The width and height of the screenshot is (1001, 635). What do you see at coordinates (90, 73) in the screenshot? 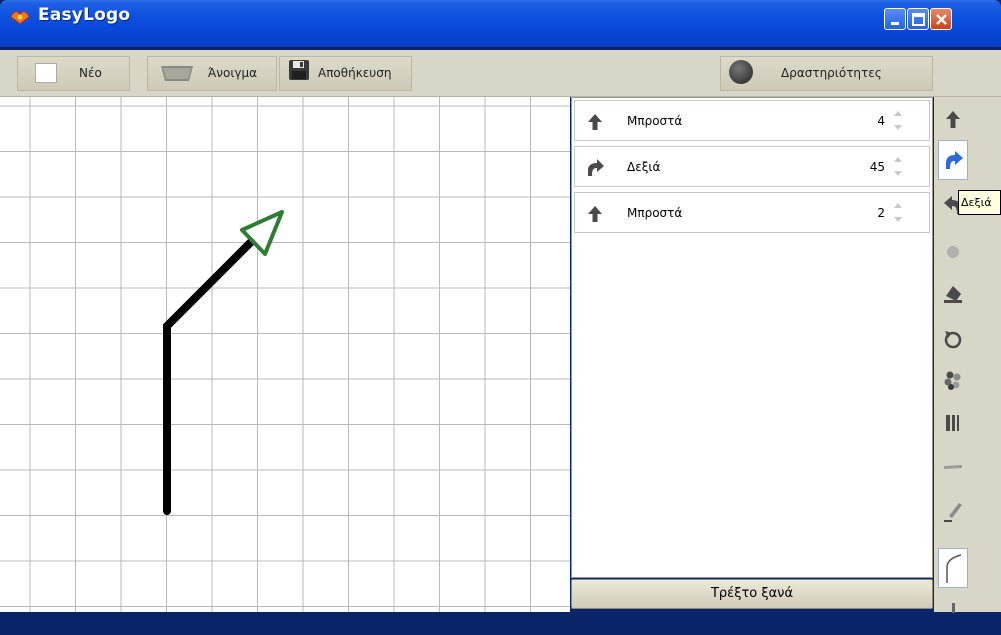
I see `new-label: Νέο` at bounding box center [90, 73].